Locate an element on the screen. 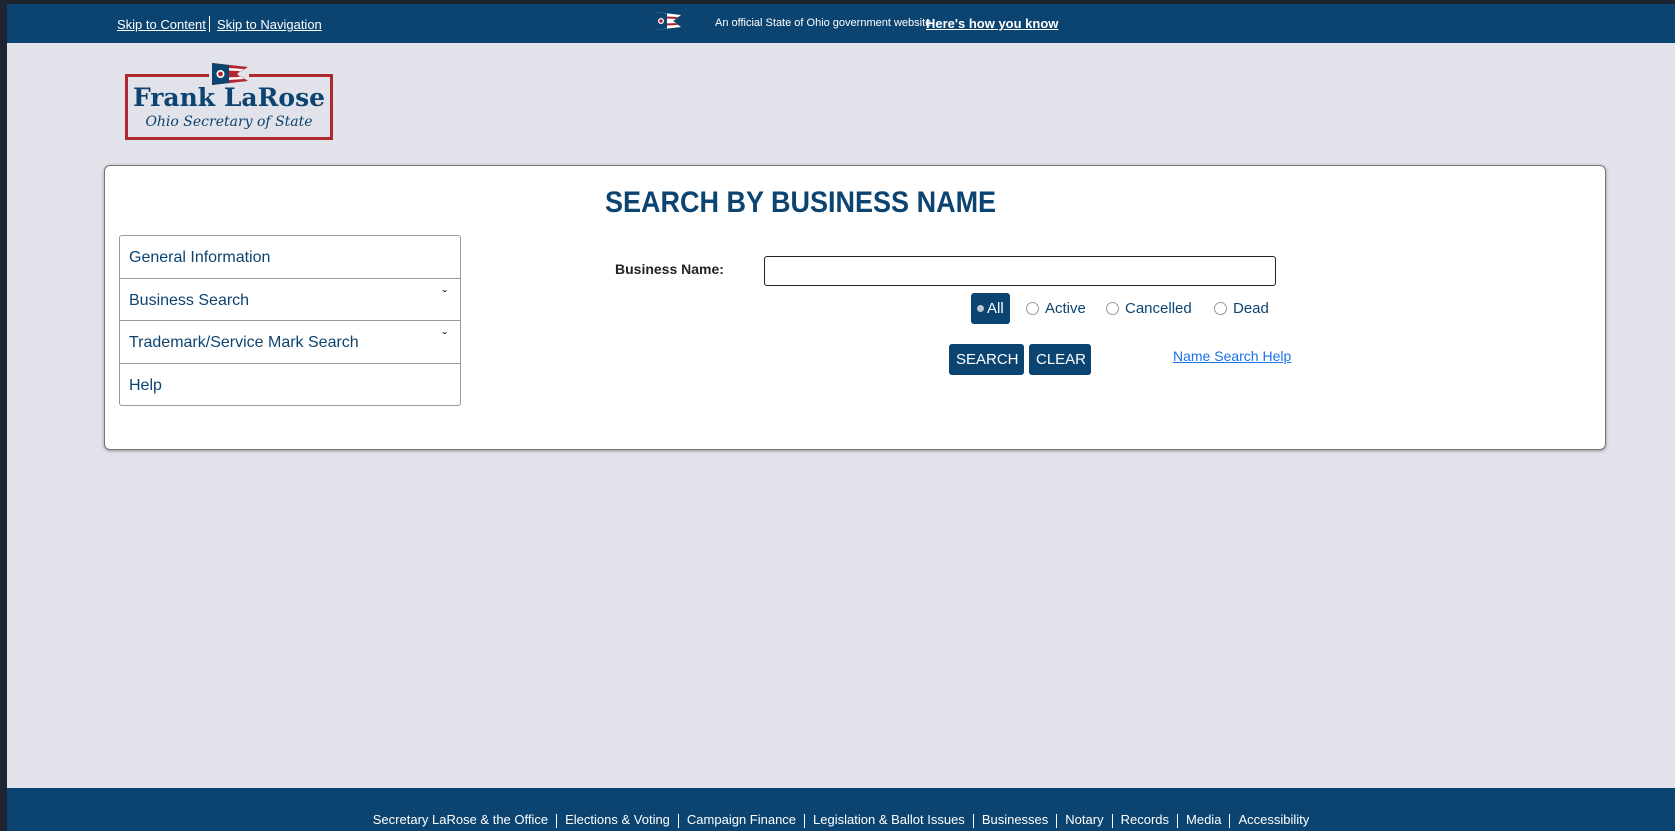 This screenshot has width=1675, height=831. footer-link-accessibility: Accessibility is located at coordinates (1273, 819).